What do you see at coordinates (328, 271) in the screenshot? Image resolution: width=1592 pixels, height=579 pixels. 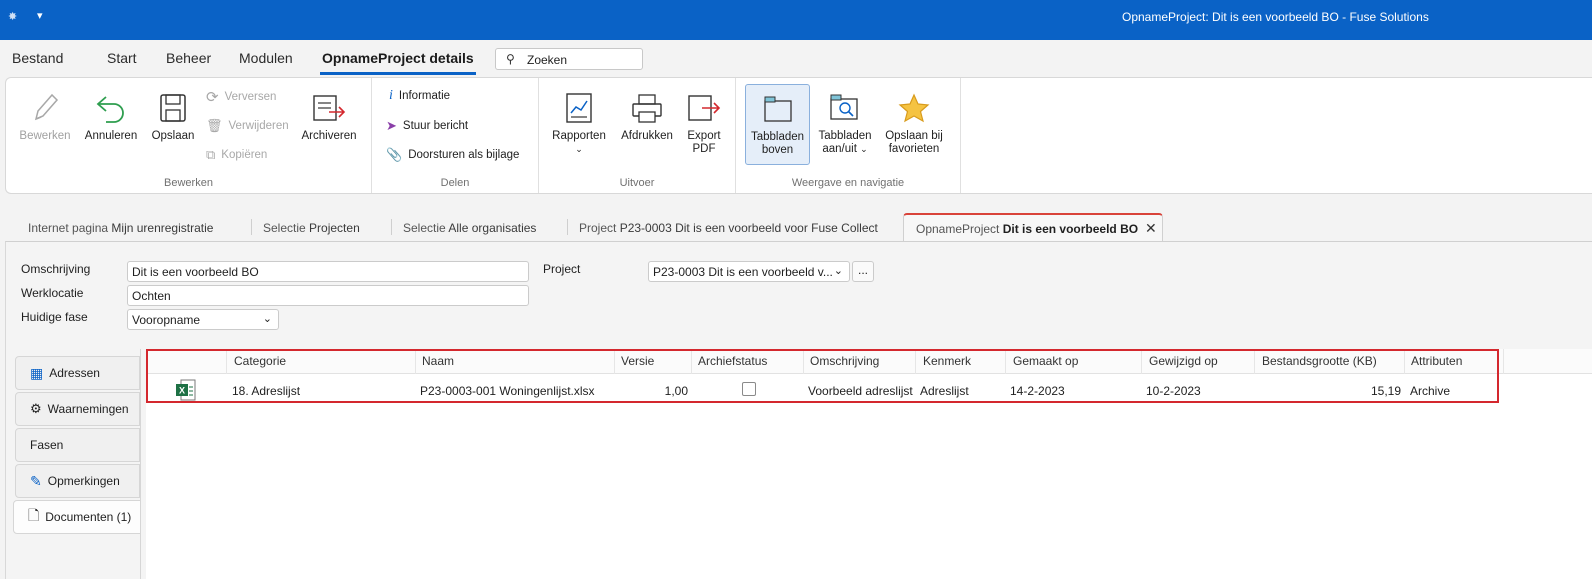 I see `omschrijving-field: Dit is een voorbeeld BO` at bounding box center [328, 271].